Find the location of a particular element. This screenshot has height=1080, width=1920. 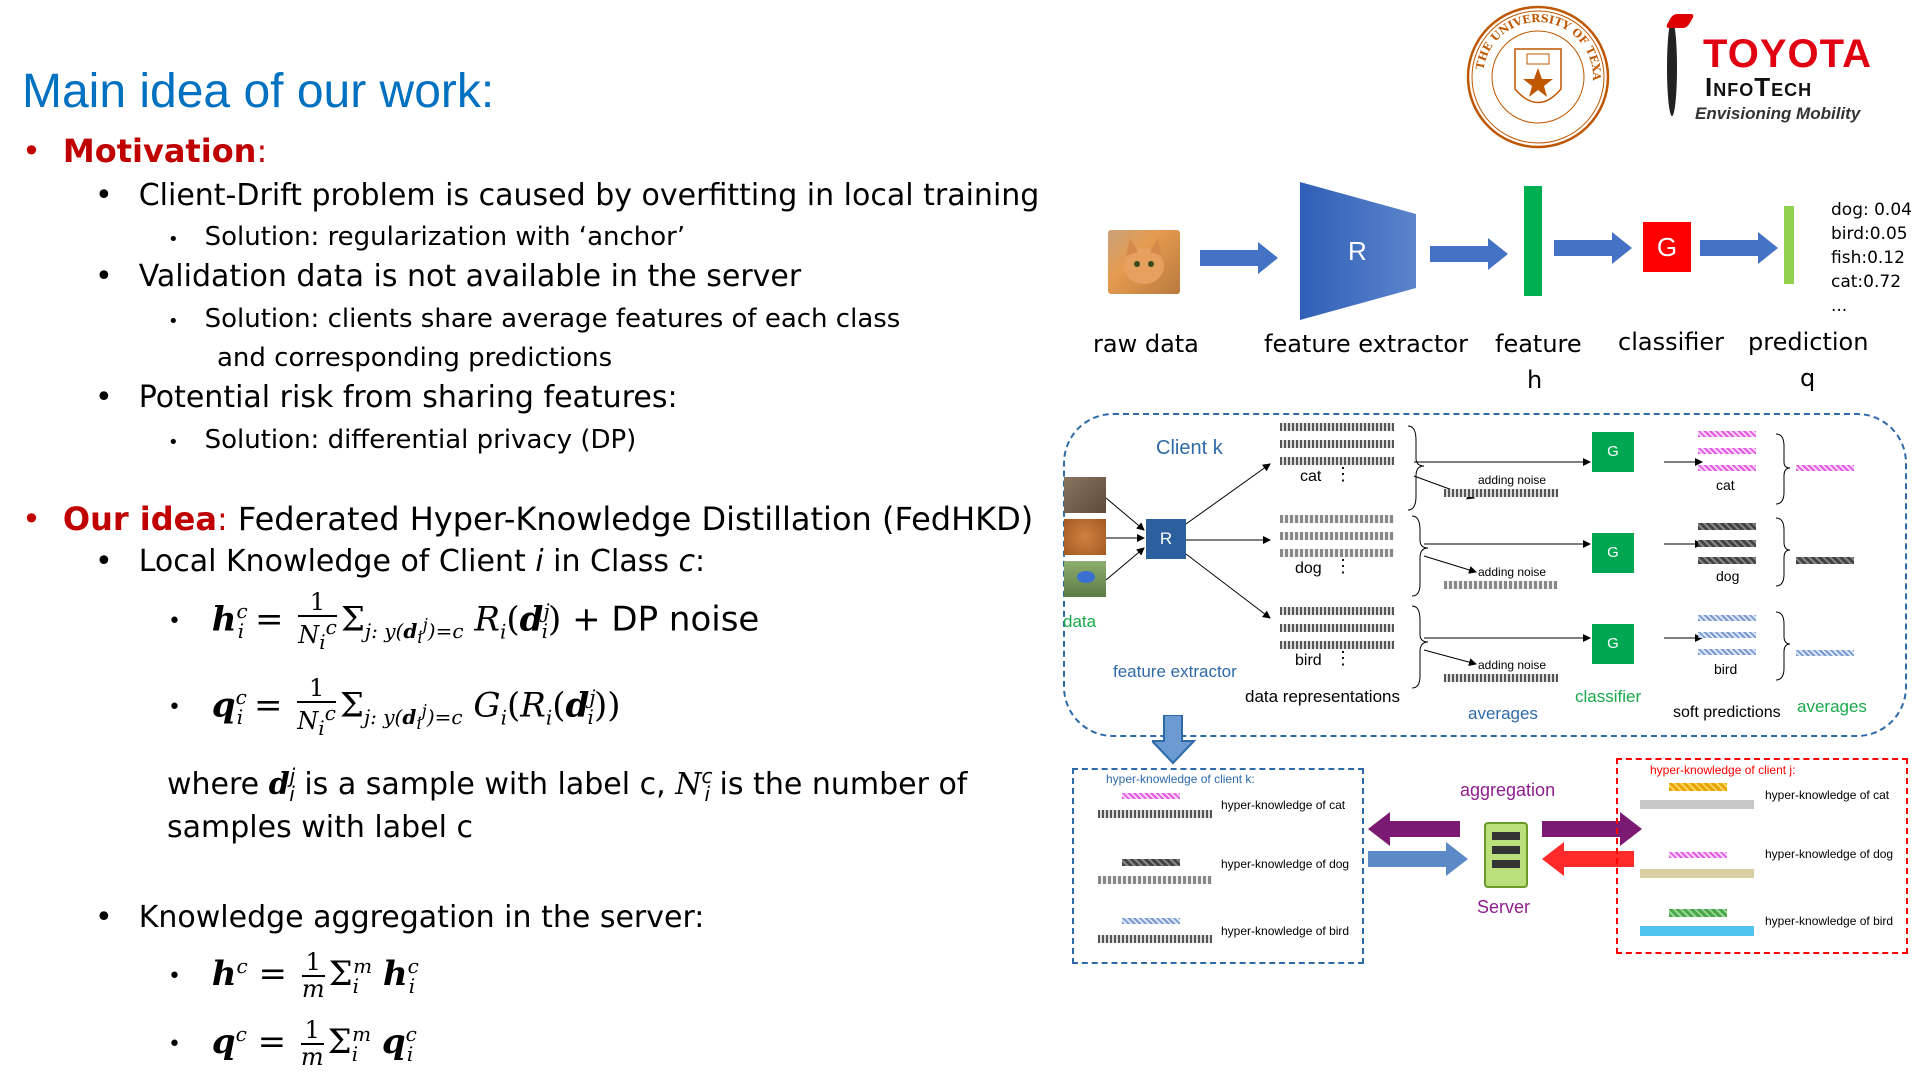

toyota-infotech-logo: TOYOTA InfoTech Envisioning Mobility is located at coordinates (1779, 70).